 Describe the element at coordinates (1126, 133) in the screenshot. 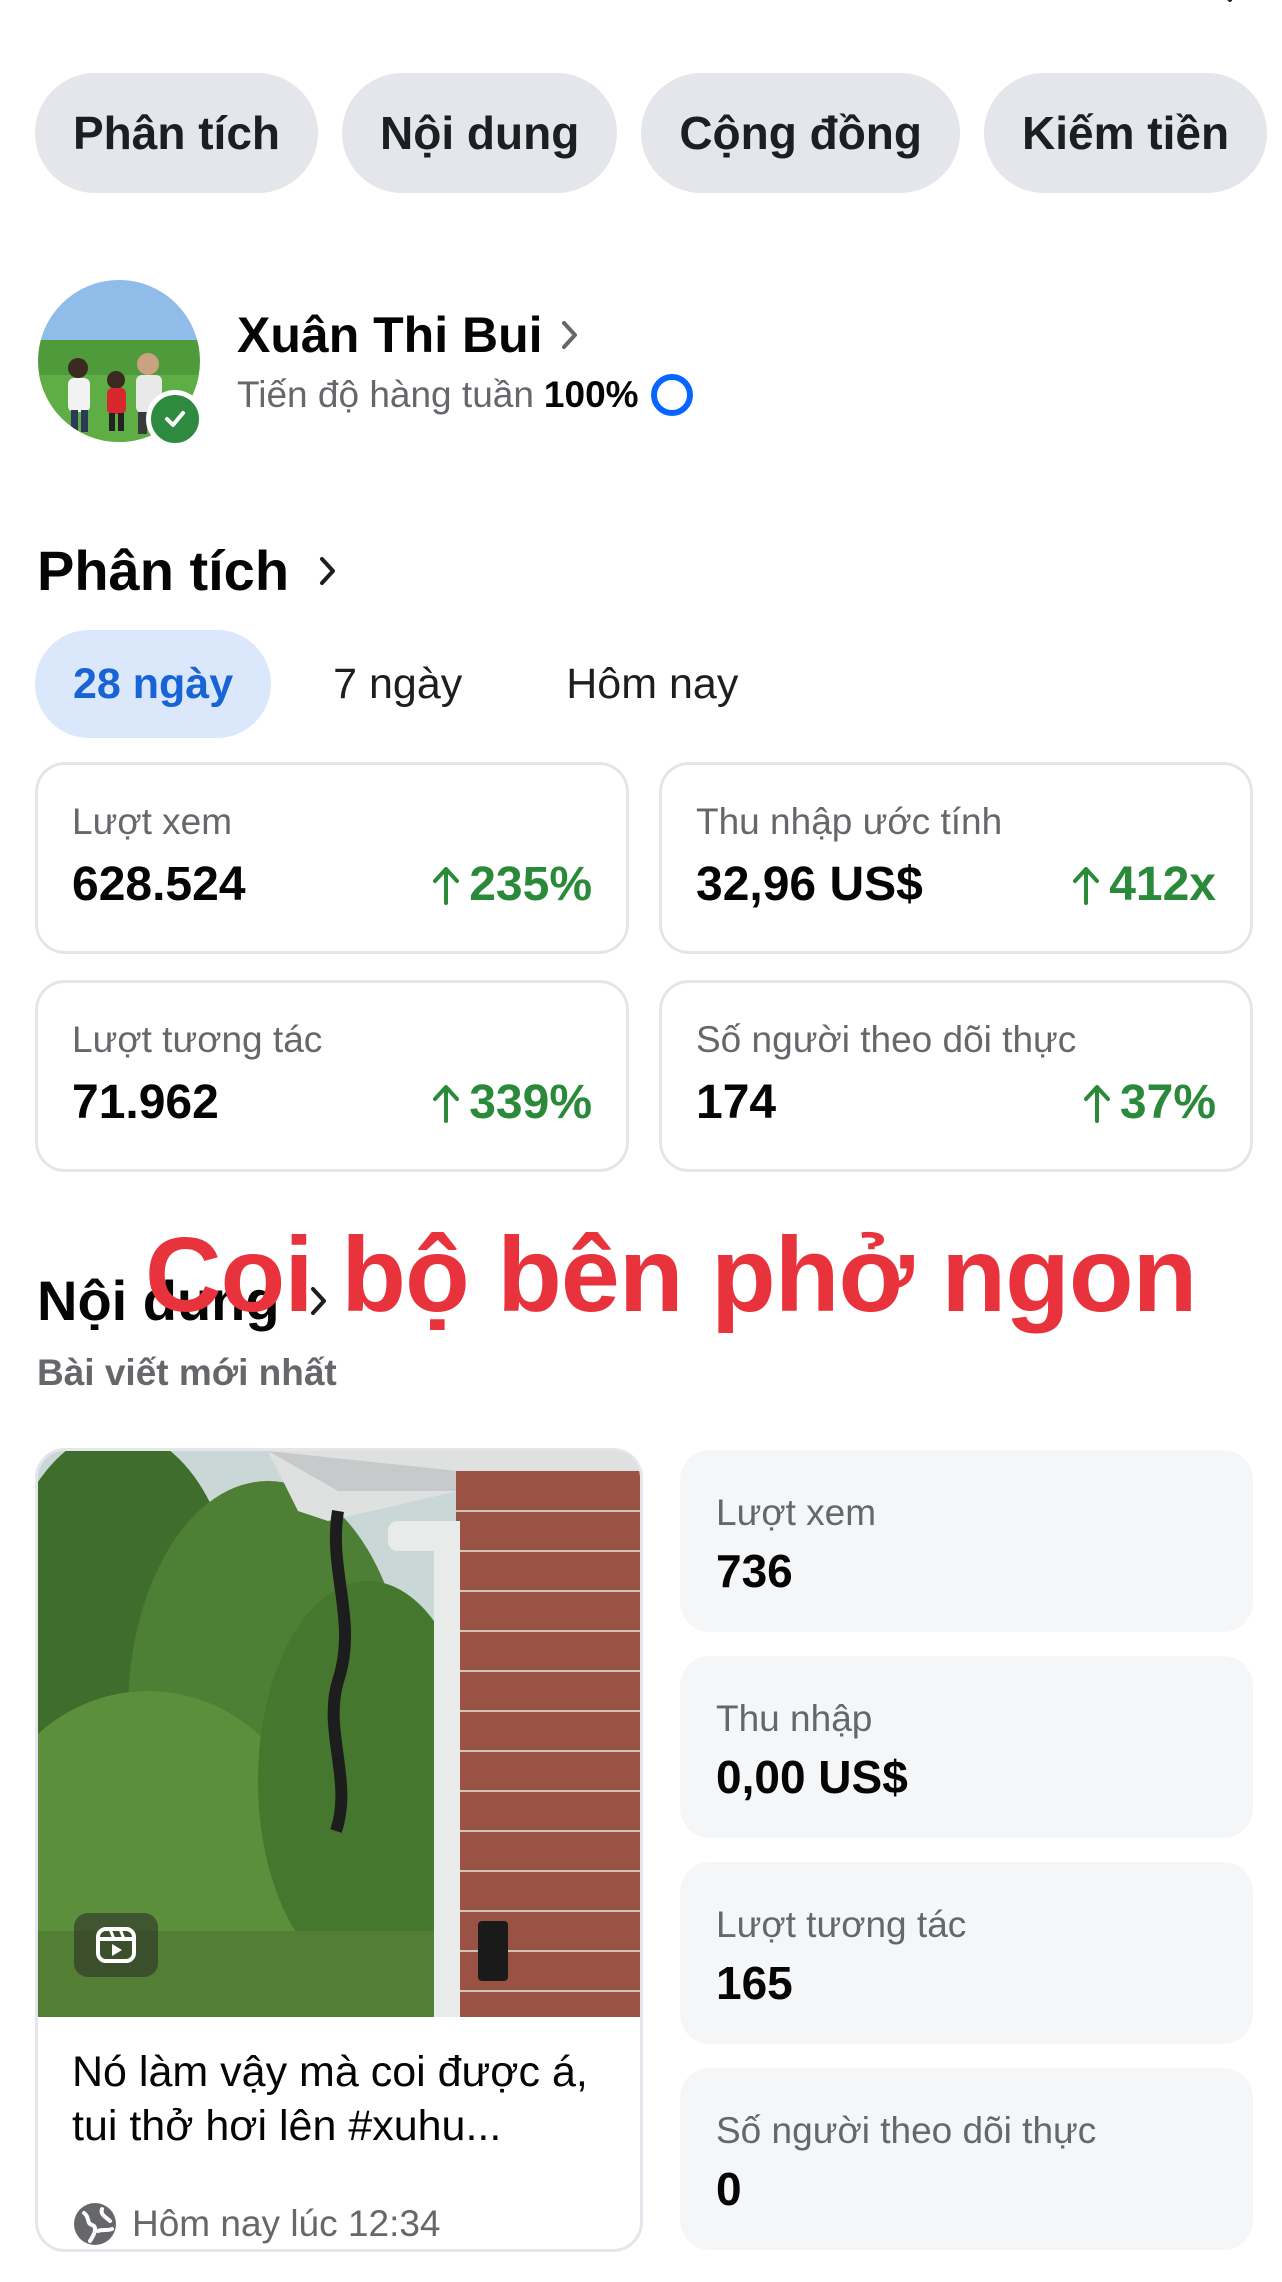

I see `tab-monetization: Kiếm tiền` at that location.